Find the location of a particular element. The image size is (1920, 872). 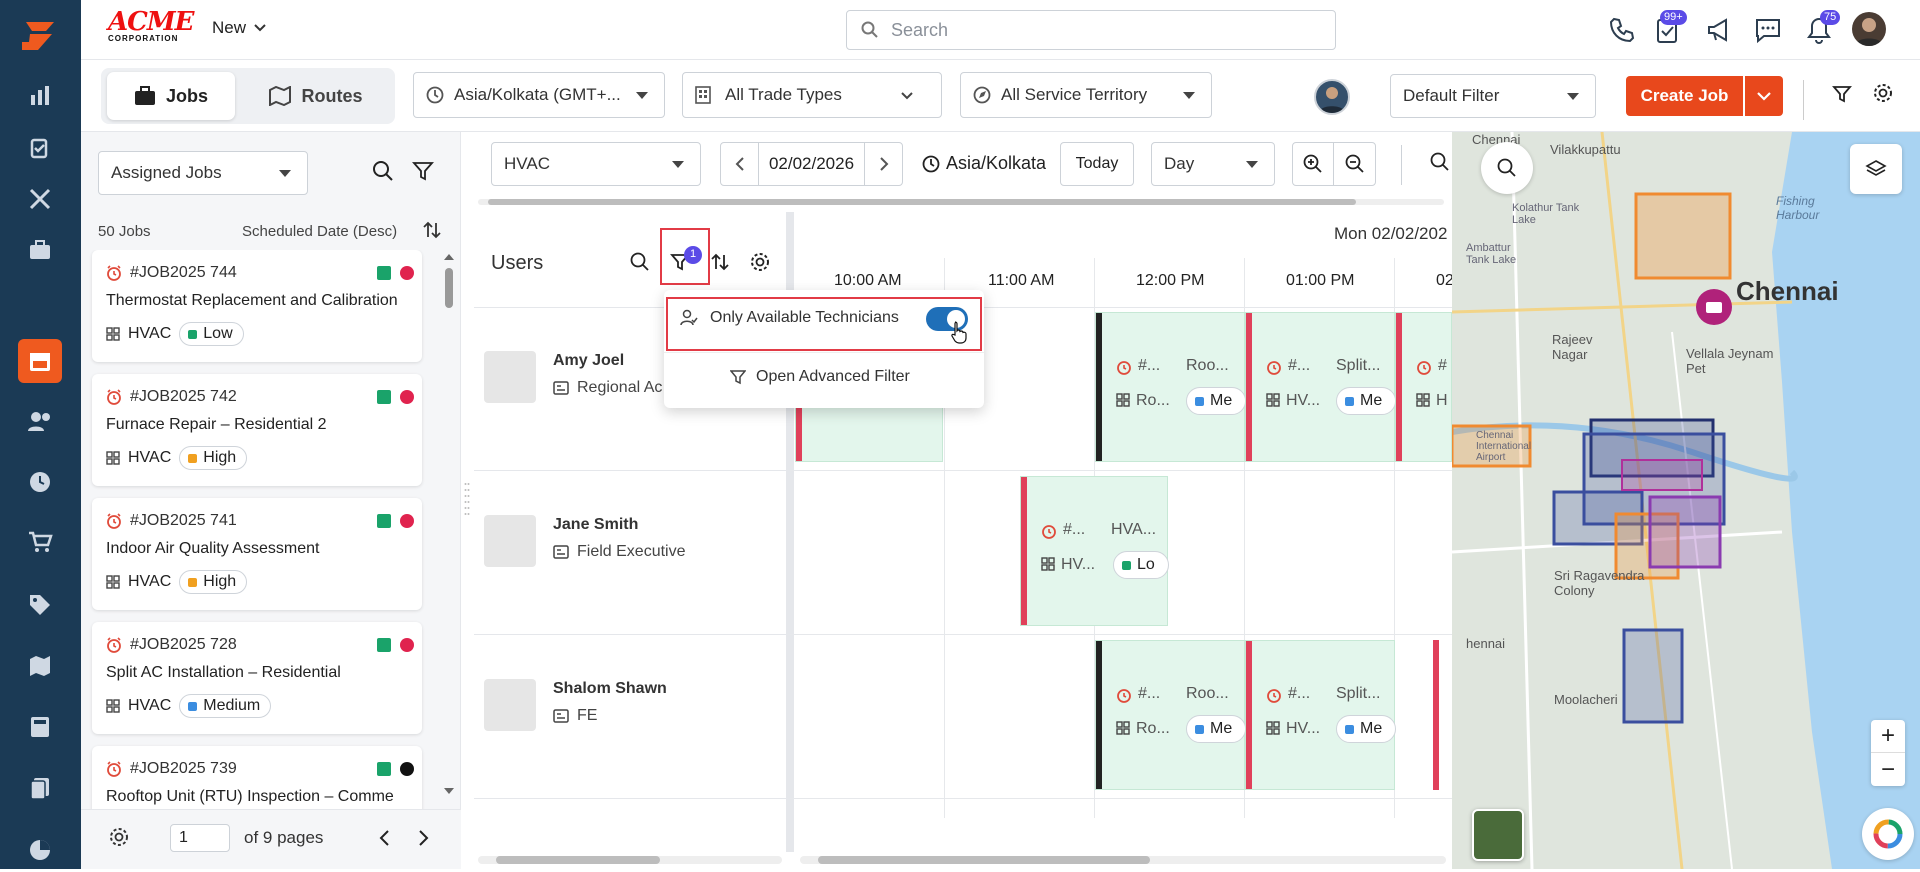

prev-page-icon is located at coordinates (384, 840).